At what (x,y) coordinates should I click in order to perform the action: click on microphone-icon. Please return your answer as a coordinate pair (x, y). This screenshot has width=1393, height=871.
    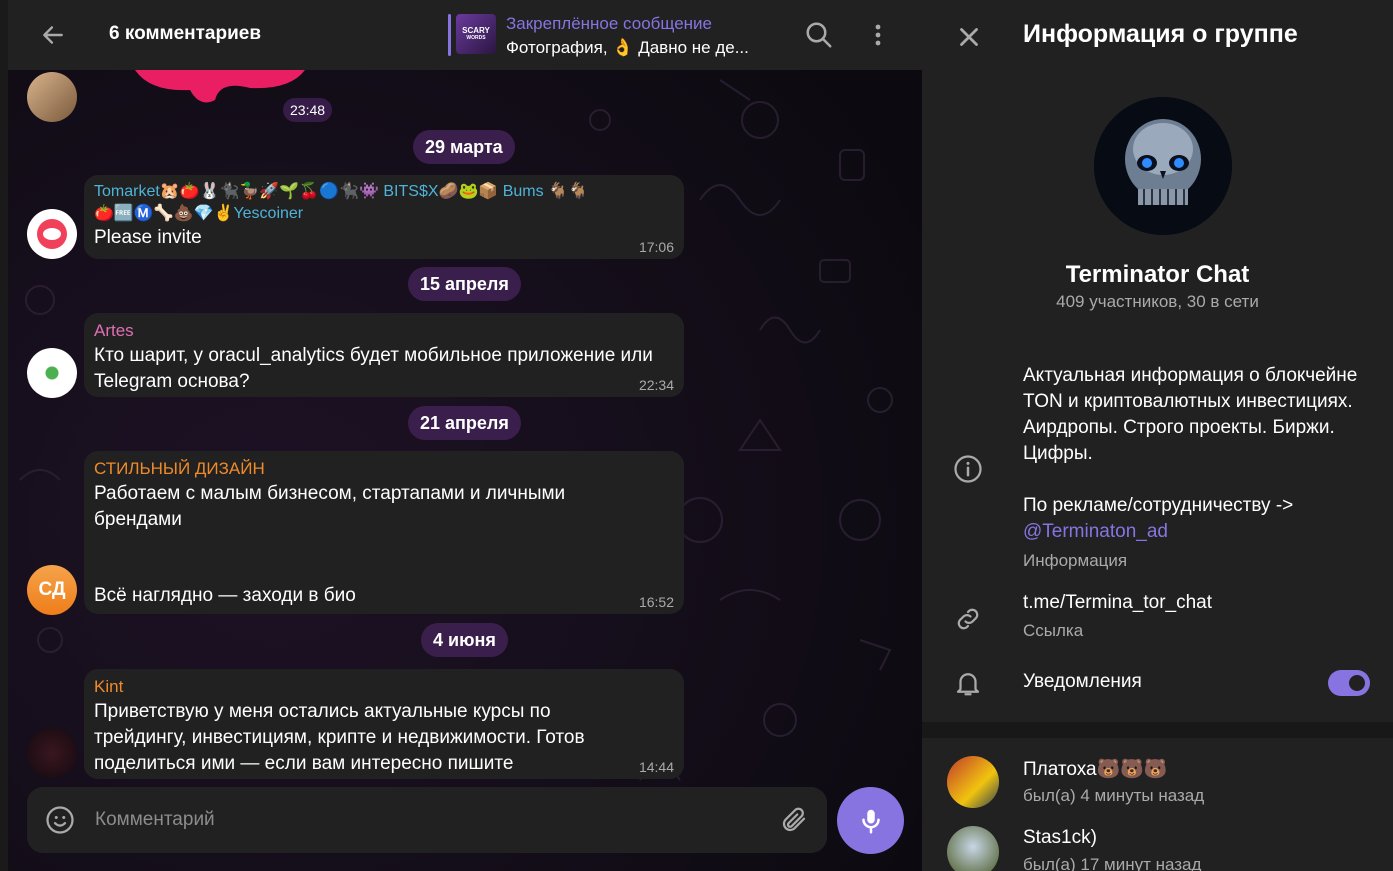
    Looking at the image, I should click on (870, 821).